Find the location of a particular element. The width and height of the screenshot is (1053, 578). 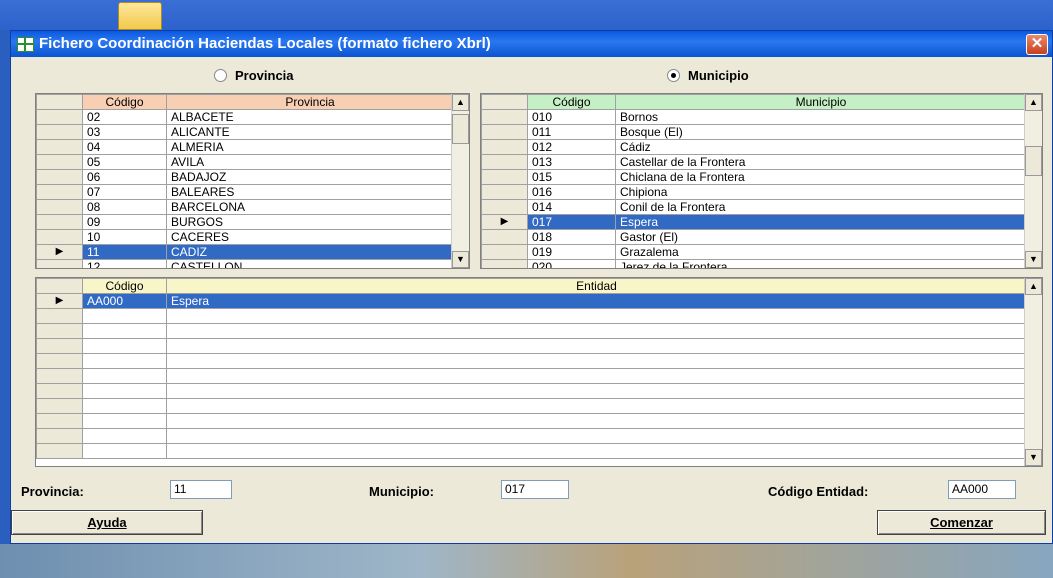

table-row: 015 Chiclana de la Frontera is located at coordinates (754, 177).